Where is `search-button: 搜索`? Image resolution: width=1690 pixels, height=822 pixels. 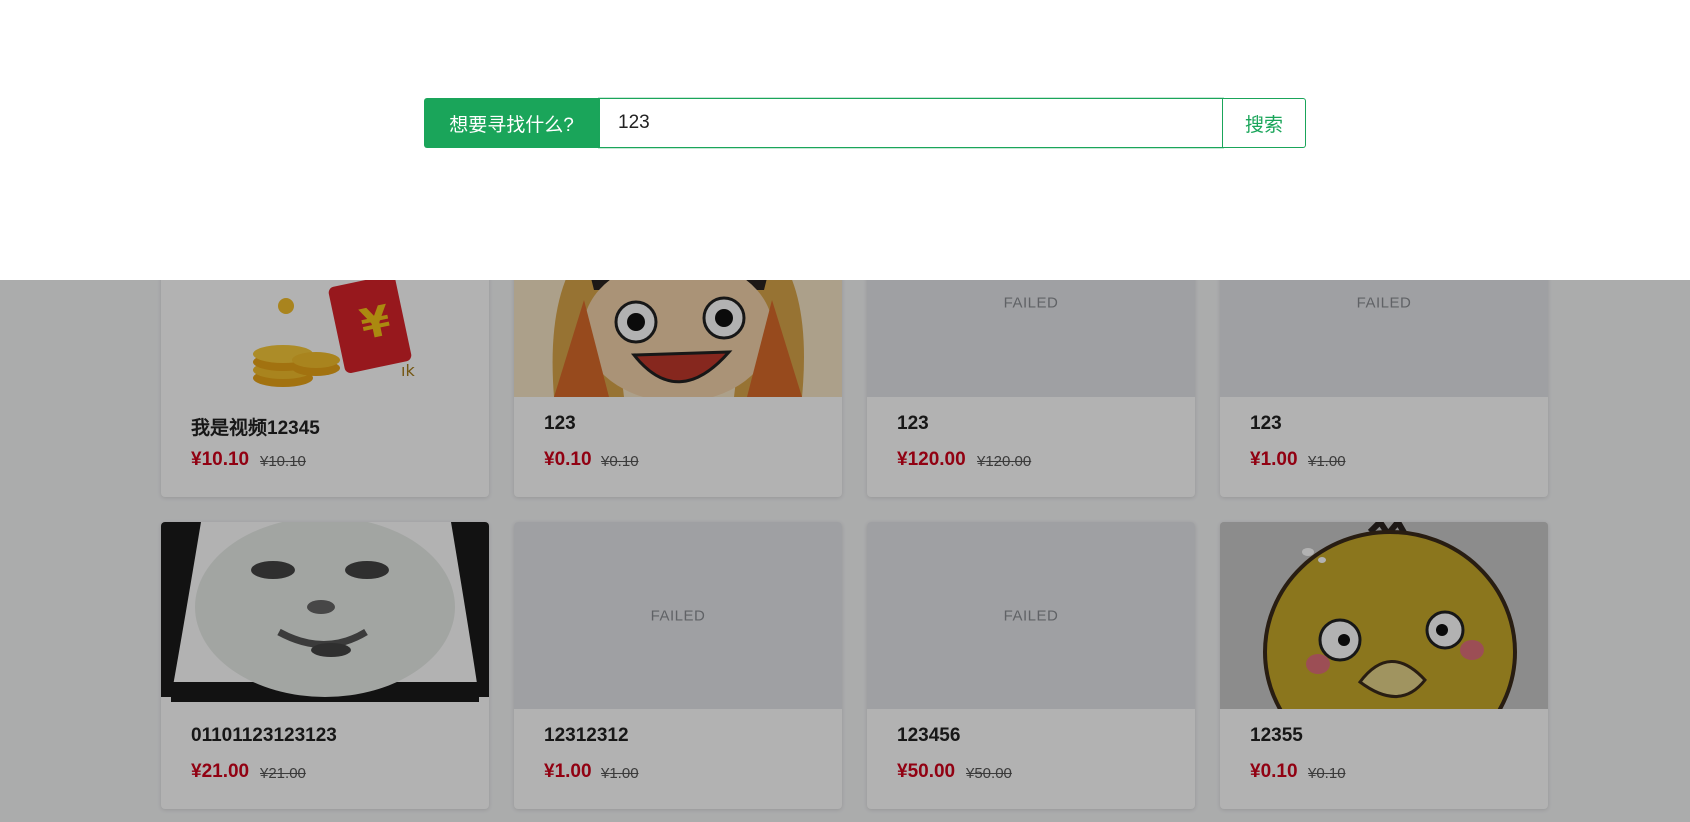 search-button: 搜索 is located at coordinates (1264, 123).